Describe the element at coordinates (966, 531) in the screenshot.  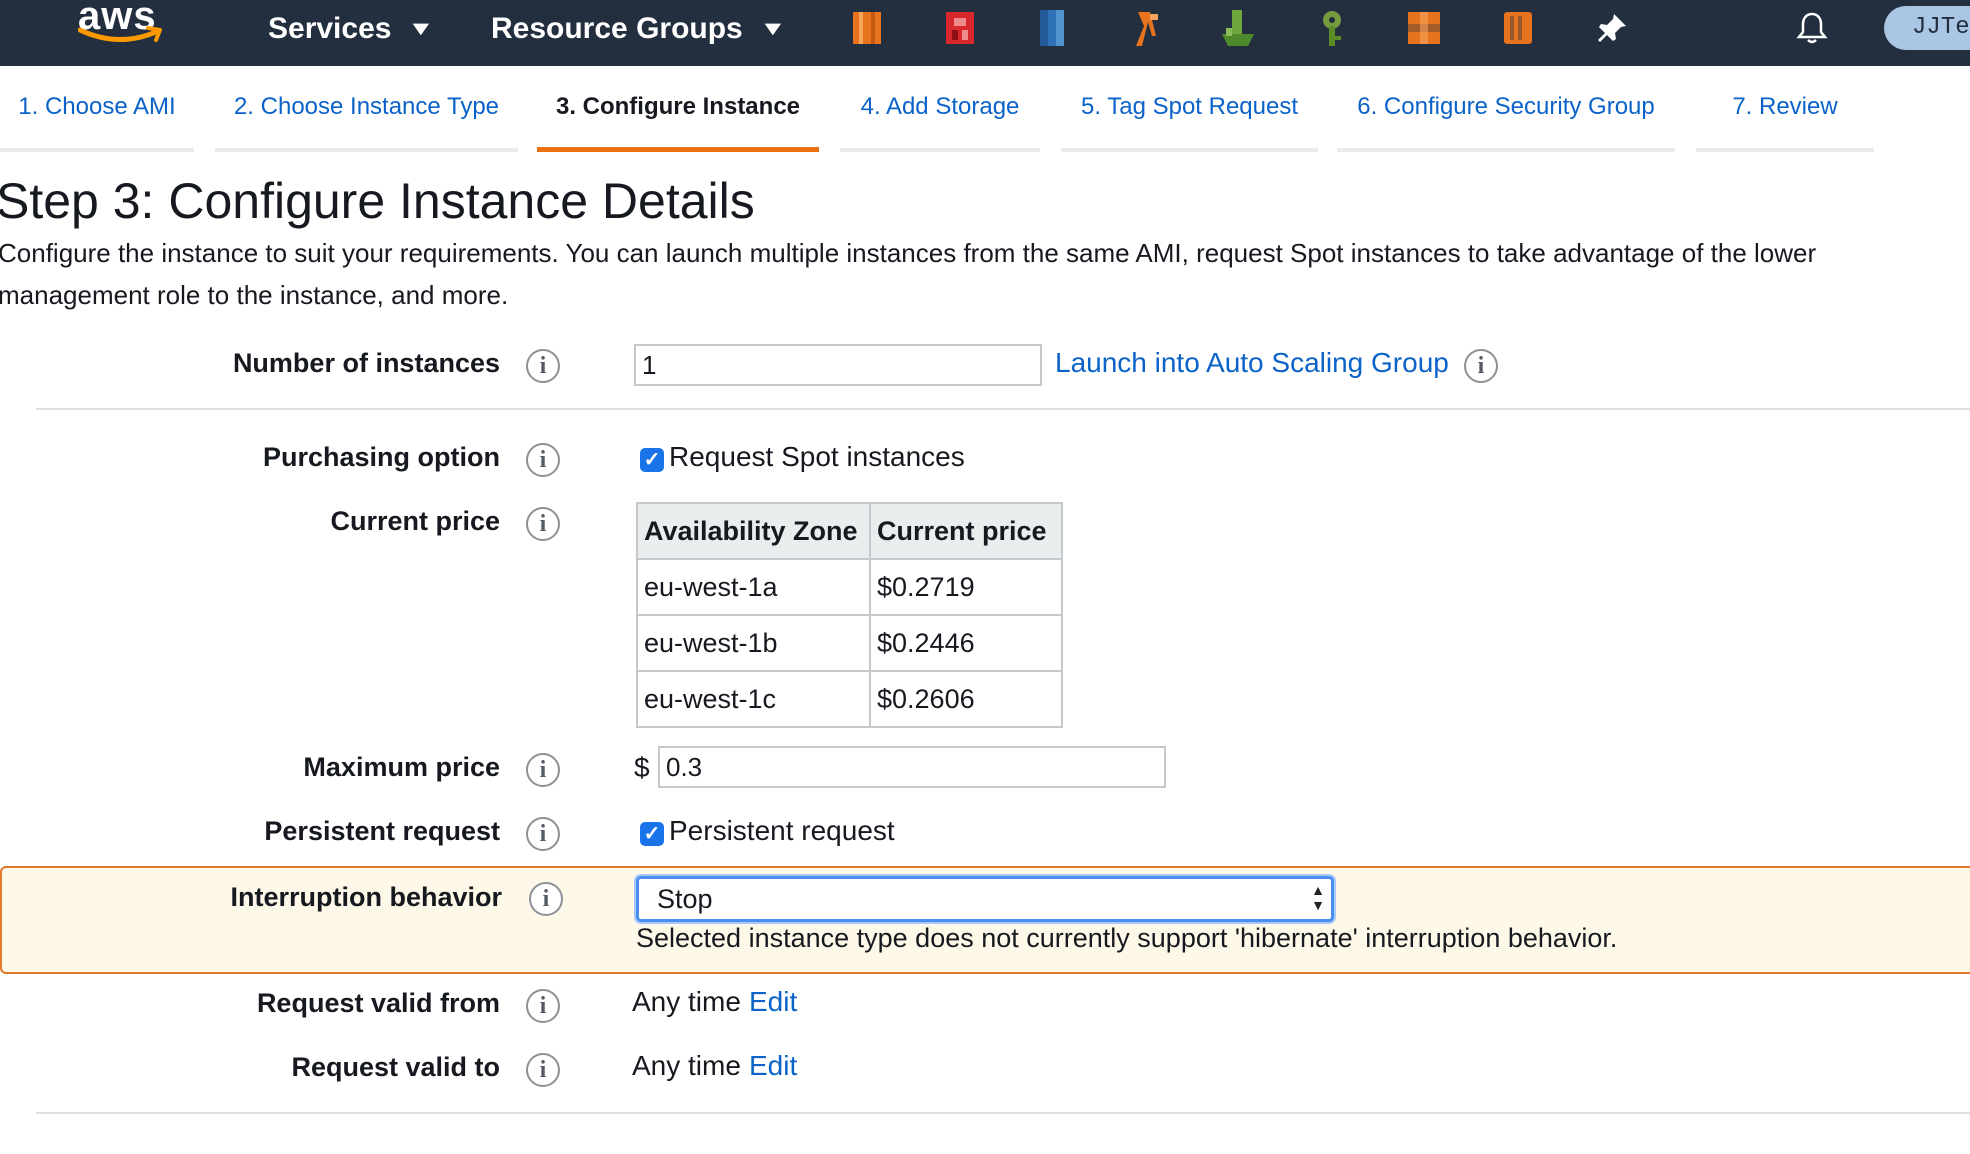
I see `column-header-current-price: Current price` at that location.